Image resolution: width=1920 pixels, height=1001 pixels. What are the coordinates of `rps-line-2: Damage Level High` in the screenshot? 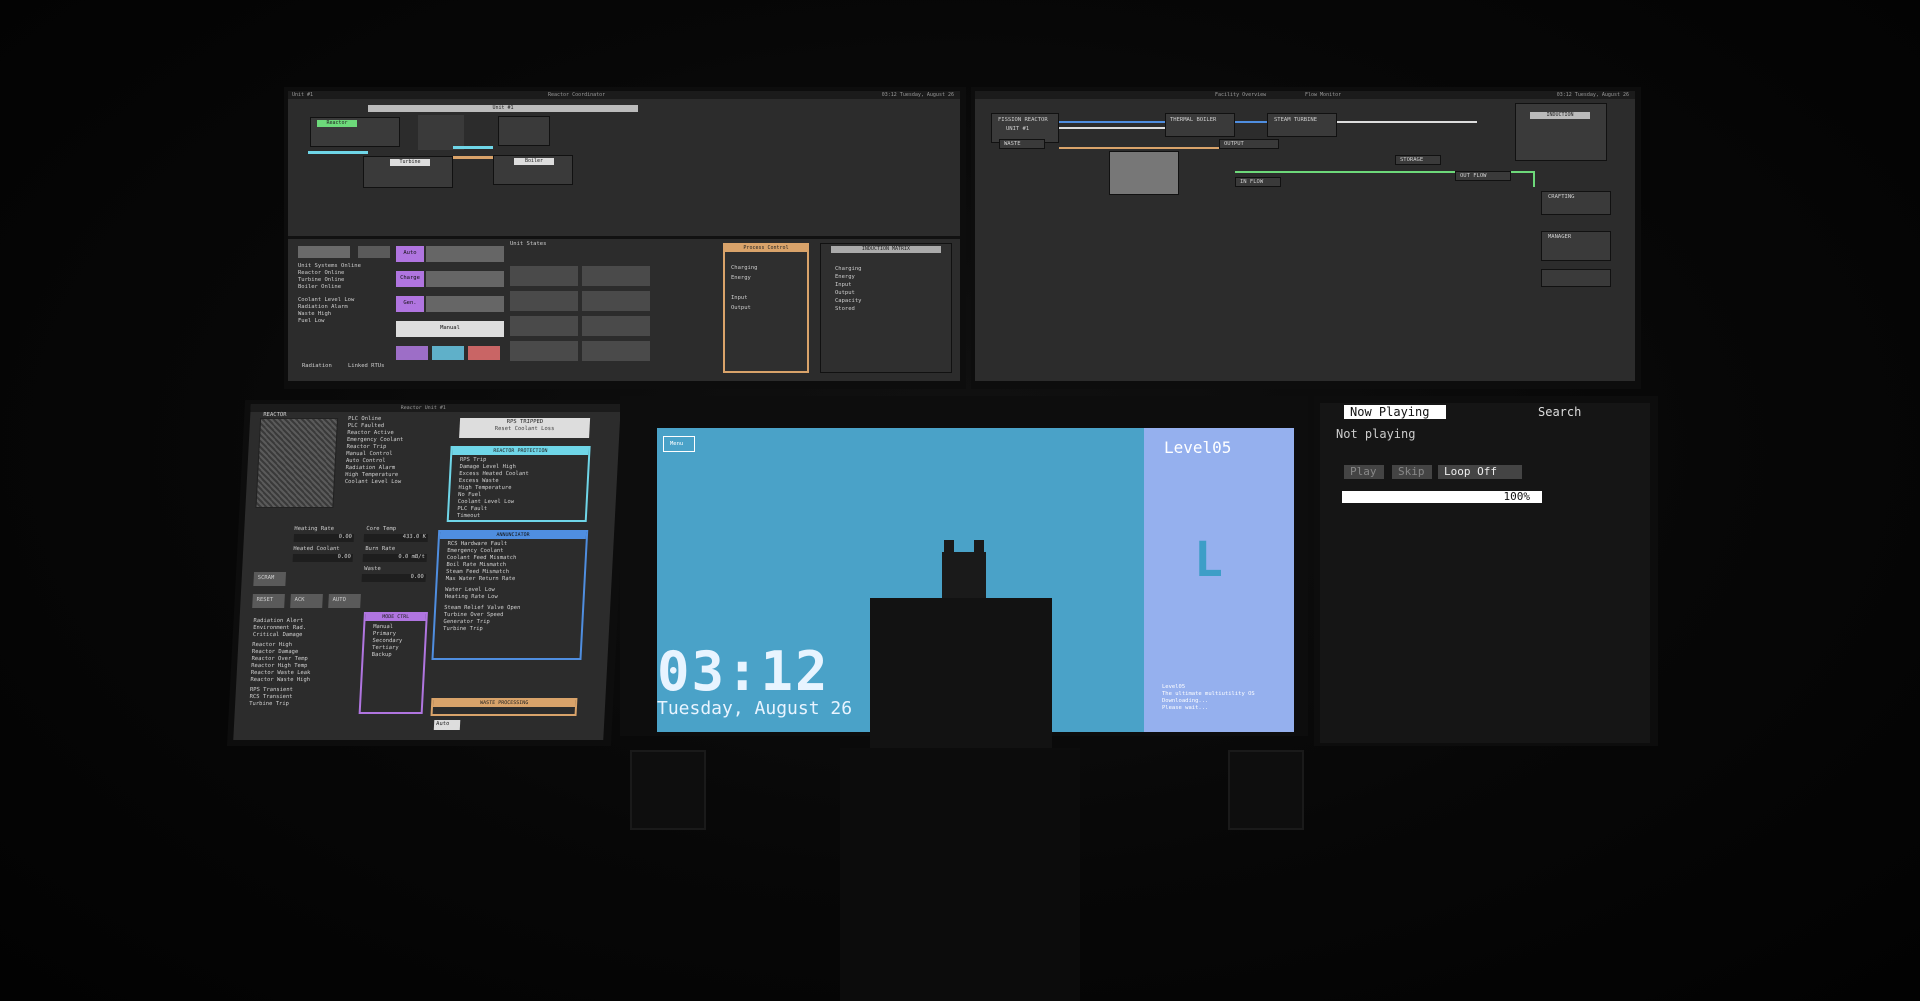 It's located at (488, 467).